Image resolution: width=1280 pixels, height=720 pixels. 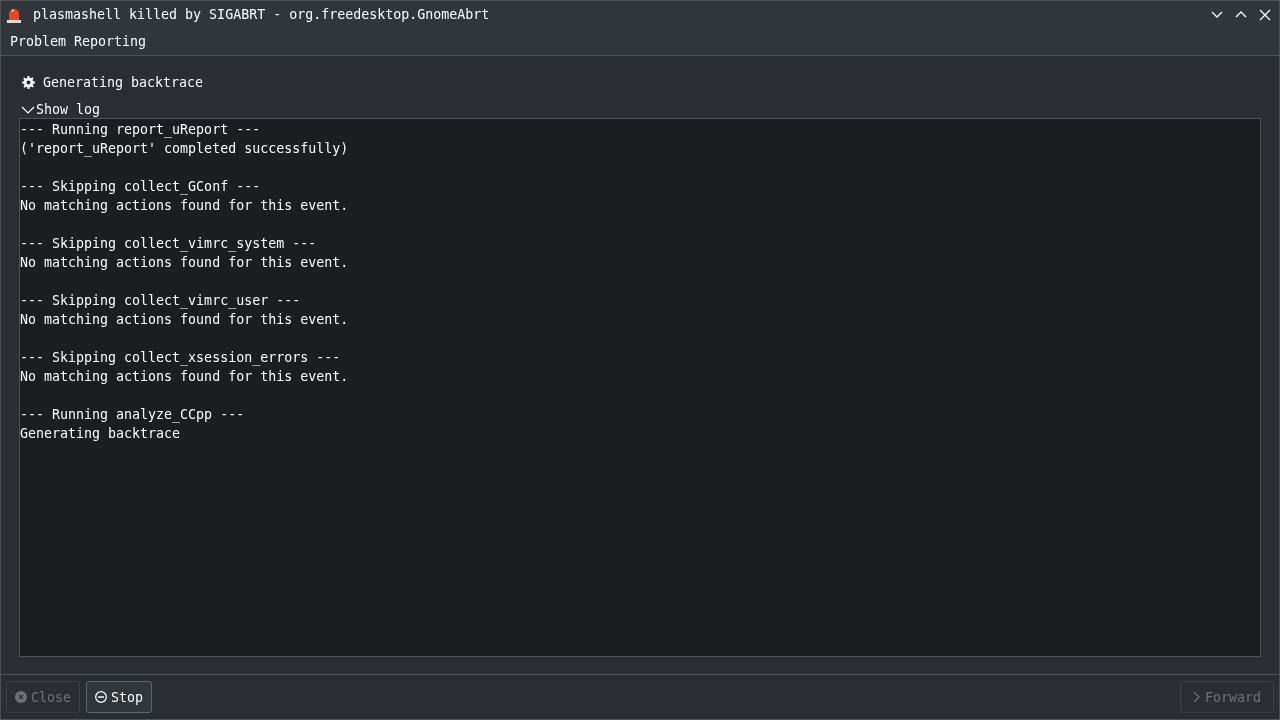 What do you see at coordinates (640, 42) in the screenshot?
I see `header-title: Problem Reporting` at bounding box center [640, 42].